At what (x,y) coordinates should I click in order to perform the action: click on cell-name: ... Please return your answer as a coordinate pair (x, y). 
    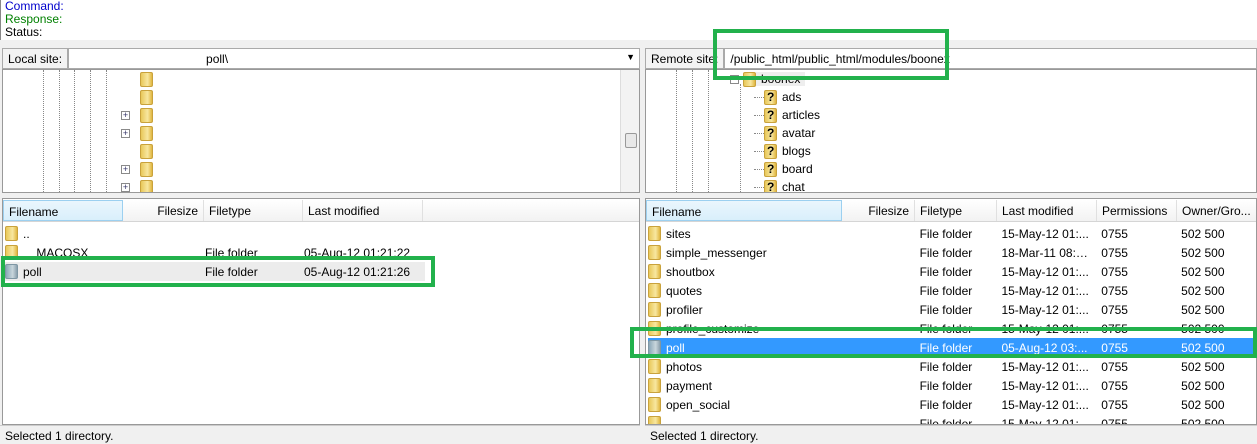
    Looking at the image, I should click on (26, 233).